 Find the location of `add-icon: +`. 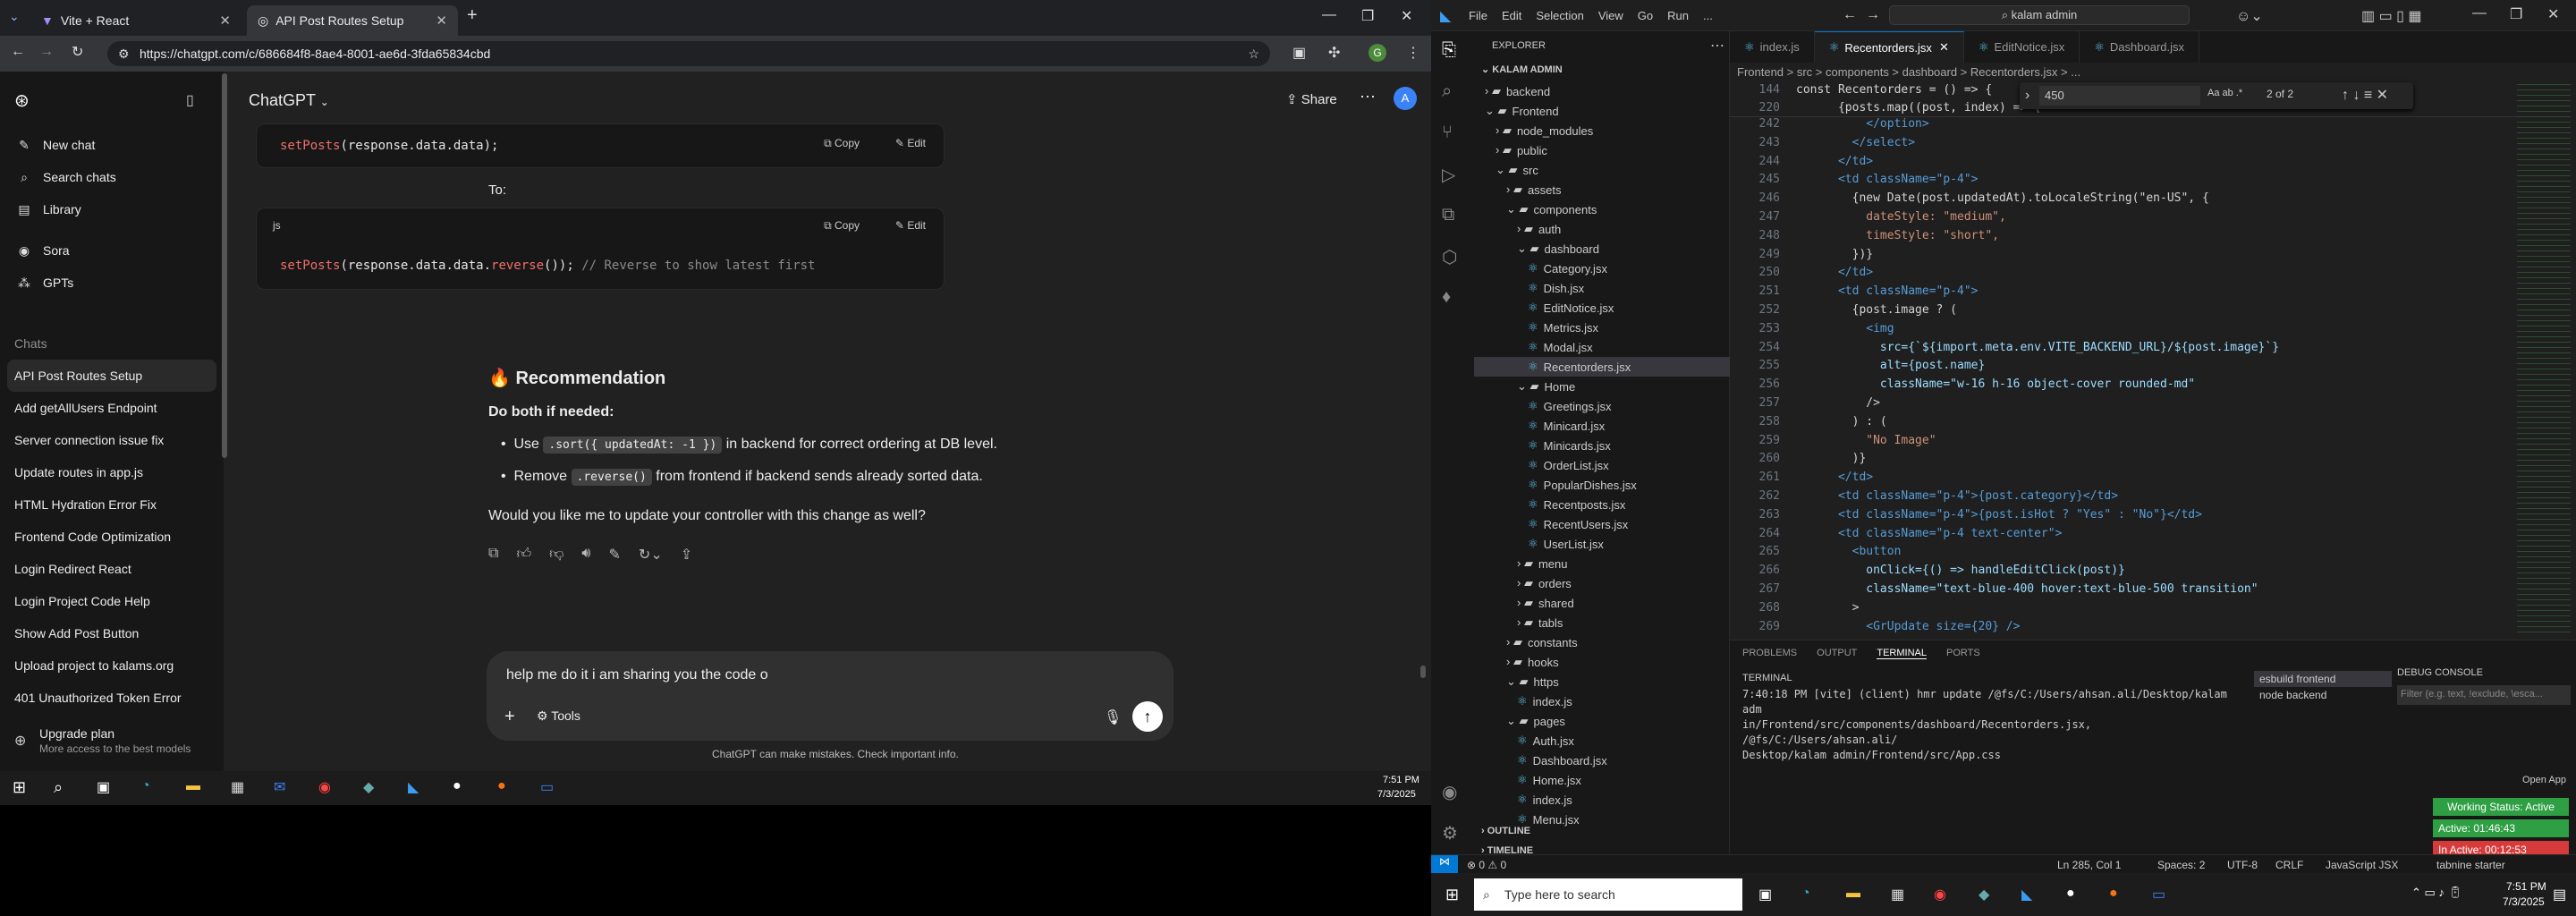

add-icon: + is located at coordinates (509, 717).